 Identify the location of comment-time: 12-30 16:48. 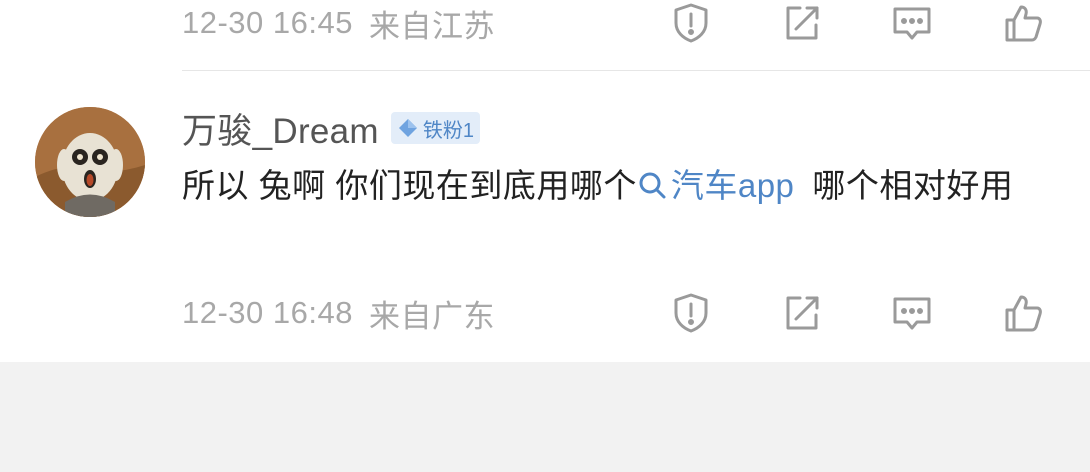
(267, 312).